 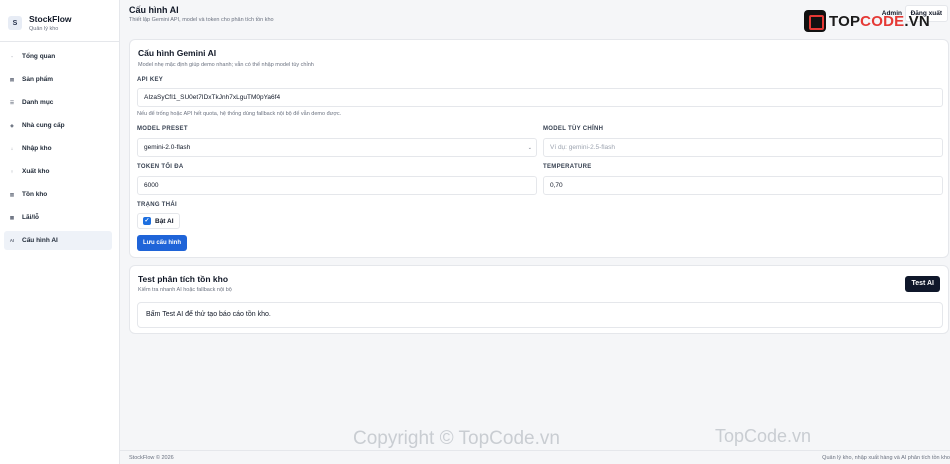 What do you see at coordinates (147, 221) in the screenshot?
I see `checkbox-checked-icon: ✓` at bounding box center [147, 221].